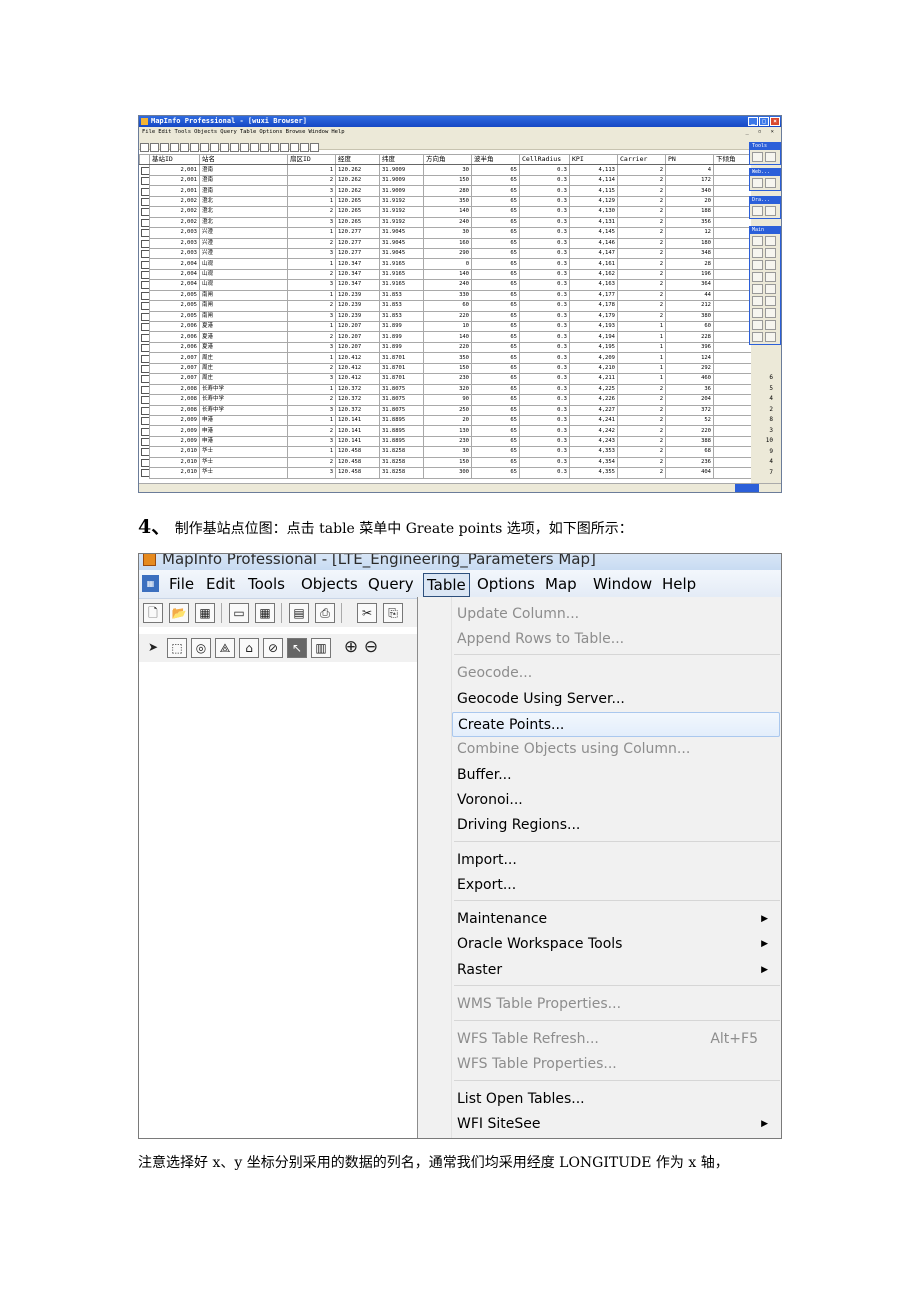 The image size is (920, 1302). What do you see at coordinates (446, 180) in the screenshot?
I see `table-row: 2,001 澄南 2 120.262 31.9009 150 65 0.3 4,114 2 172` at bounding box center [446, 180].